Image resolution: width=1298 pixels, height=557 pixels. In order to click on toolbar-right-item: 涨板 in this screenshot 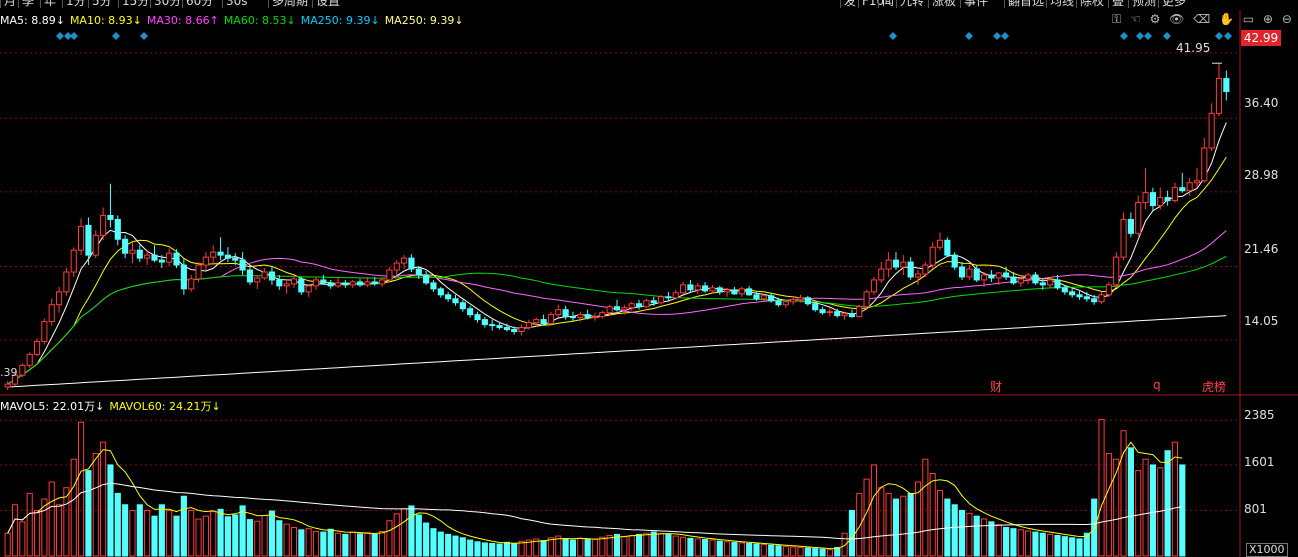, I will do `click(943, 4)`.